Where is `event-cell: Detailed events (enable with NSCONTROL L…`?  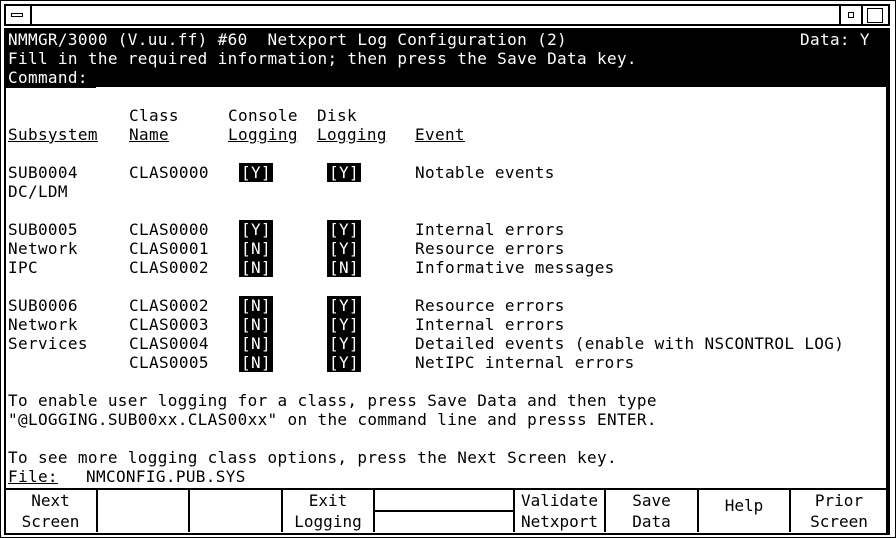 event-cell: Detailed events (enable with NSCONTROL L… is located at coordinates (630, 343).